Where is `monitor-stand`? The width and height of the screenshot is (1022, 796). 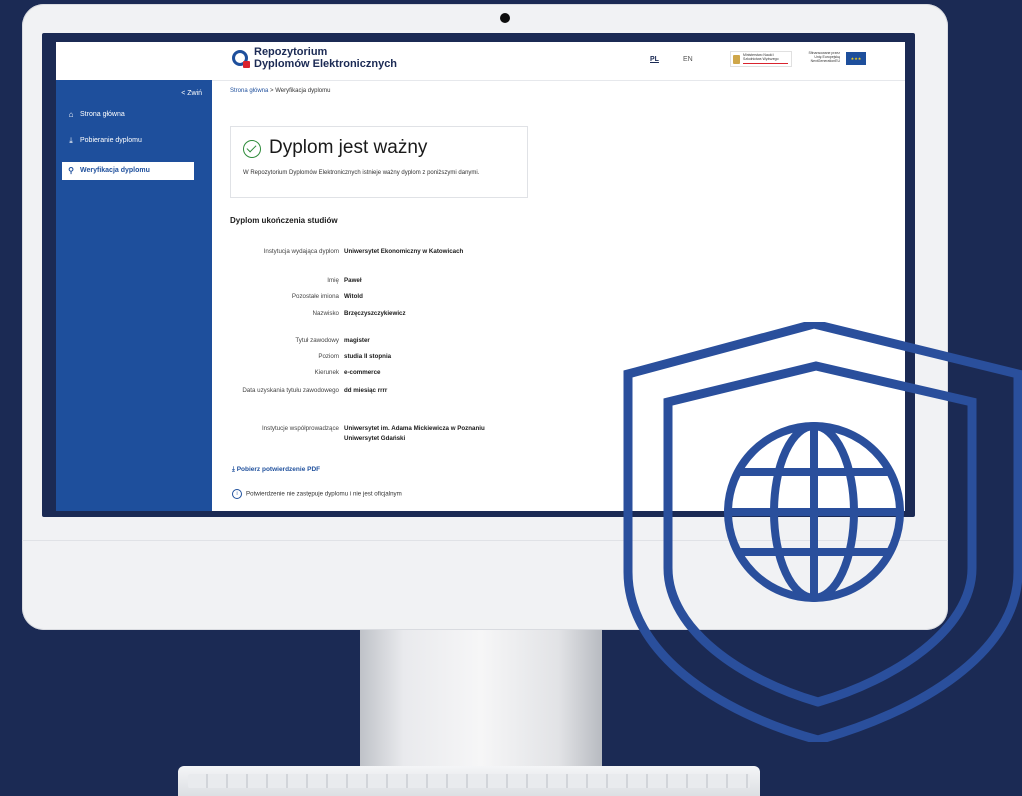 monitor-stand is located at coordinates (481, 700).